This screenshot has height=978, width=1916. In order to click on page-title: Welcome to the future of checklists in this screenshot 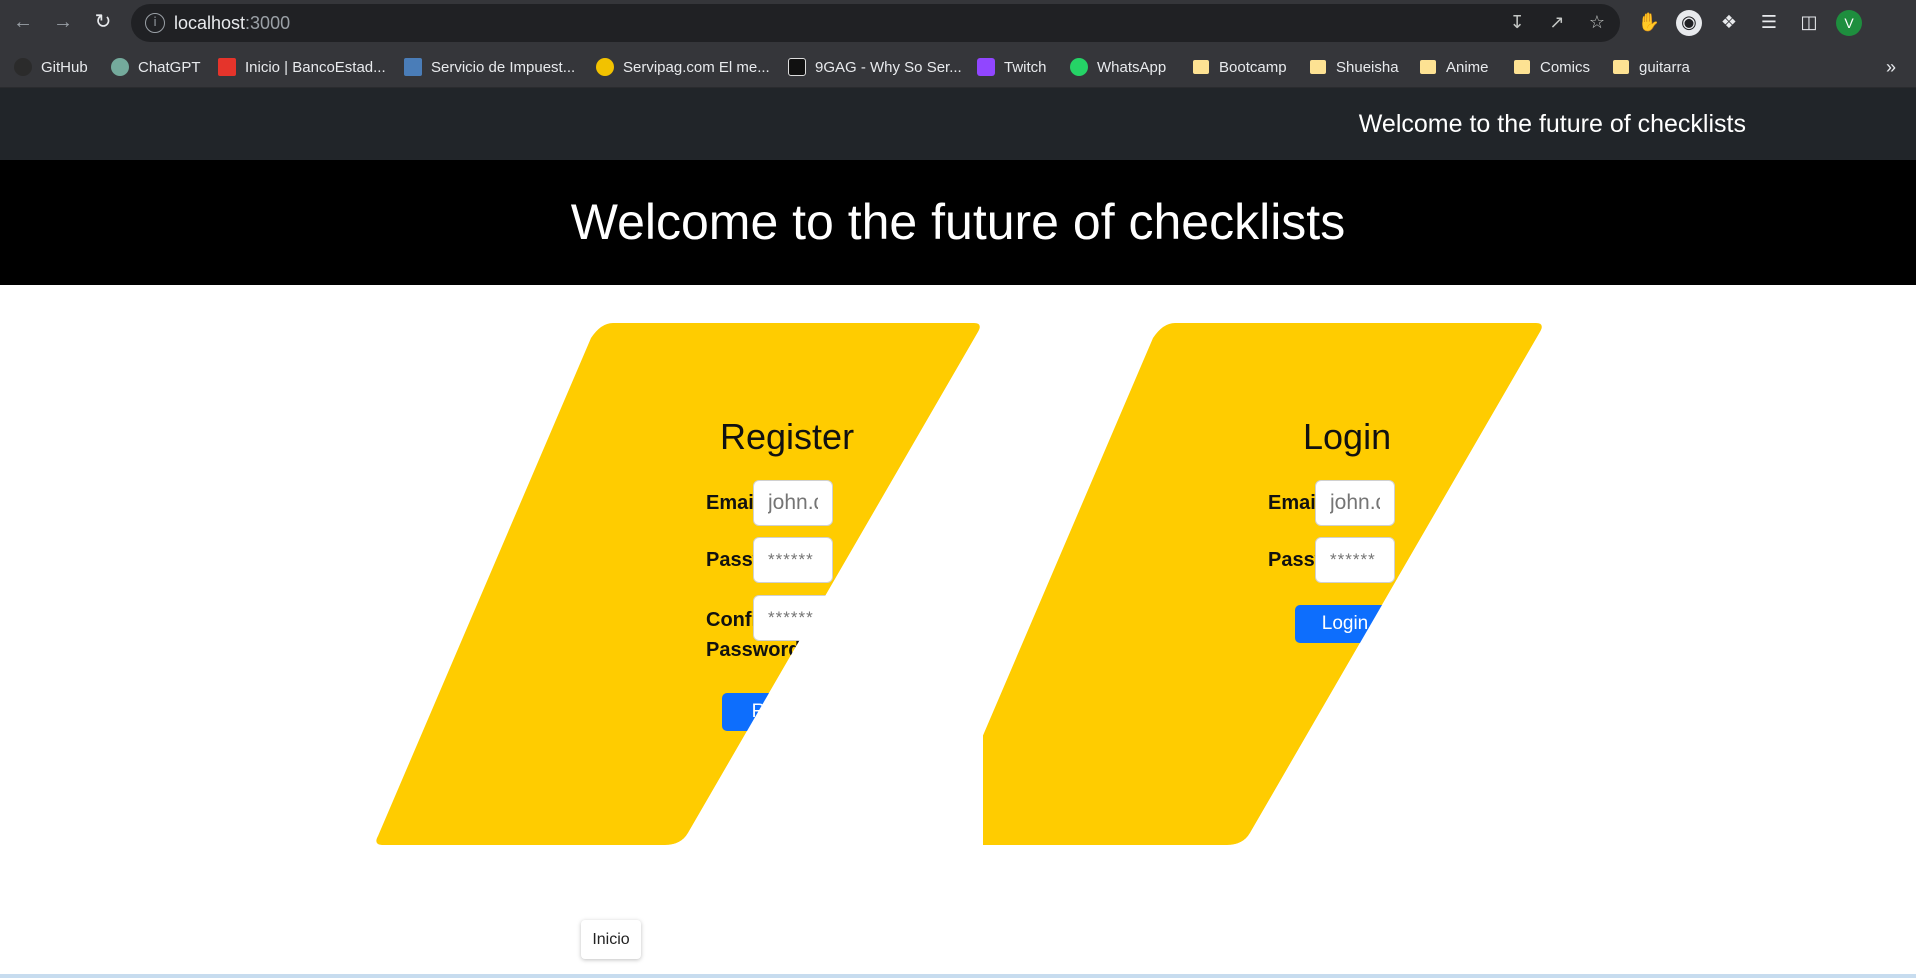, I will do `click(958, 222)`.